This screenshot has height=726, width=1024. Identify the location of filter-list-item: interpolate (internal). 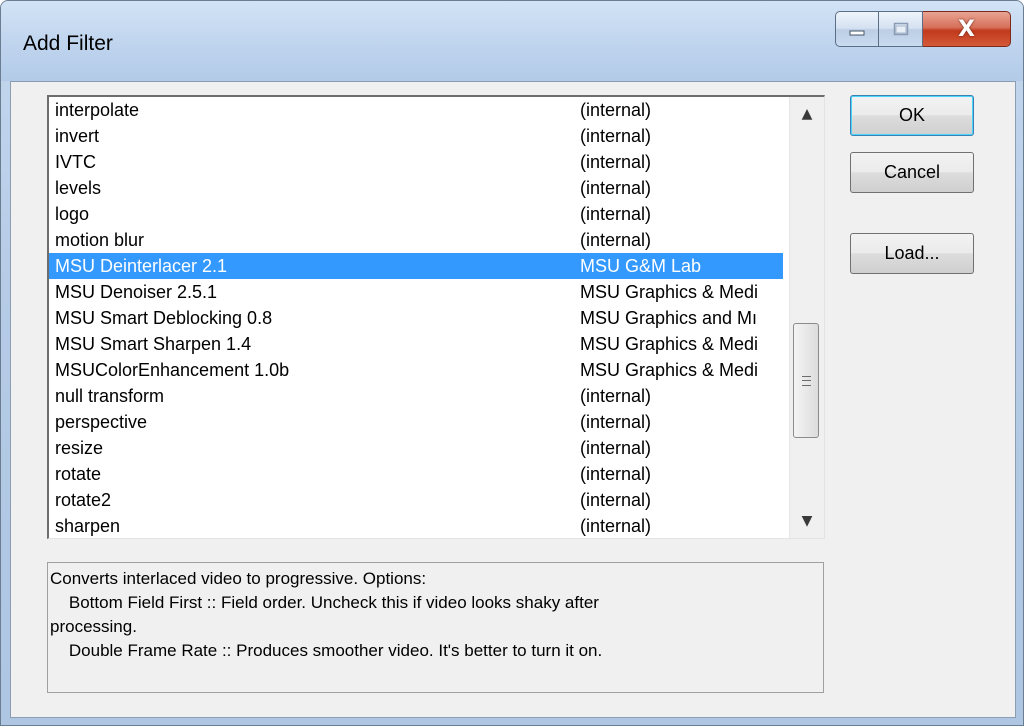
(416, 110).